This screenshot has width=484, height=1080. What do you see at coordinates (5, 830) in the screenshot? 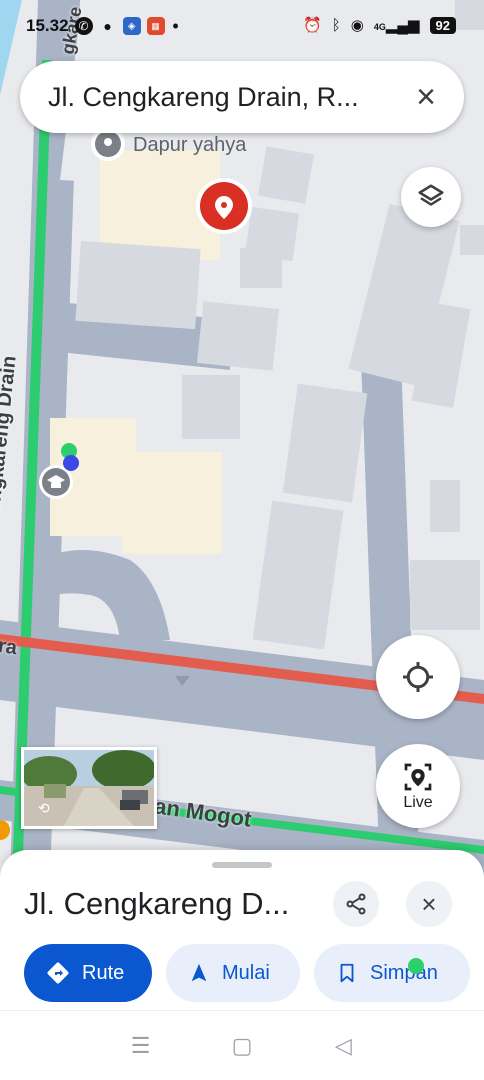
I see `poi-orange-marker` at bounding box center [5, 830].